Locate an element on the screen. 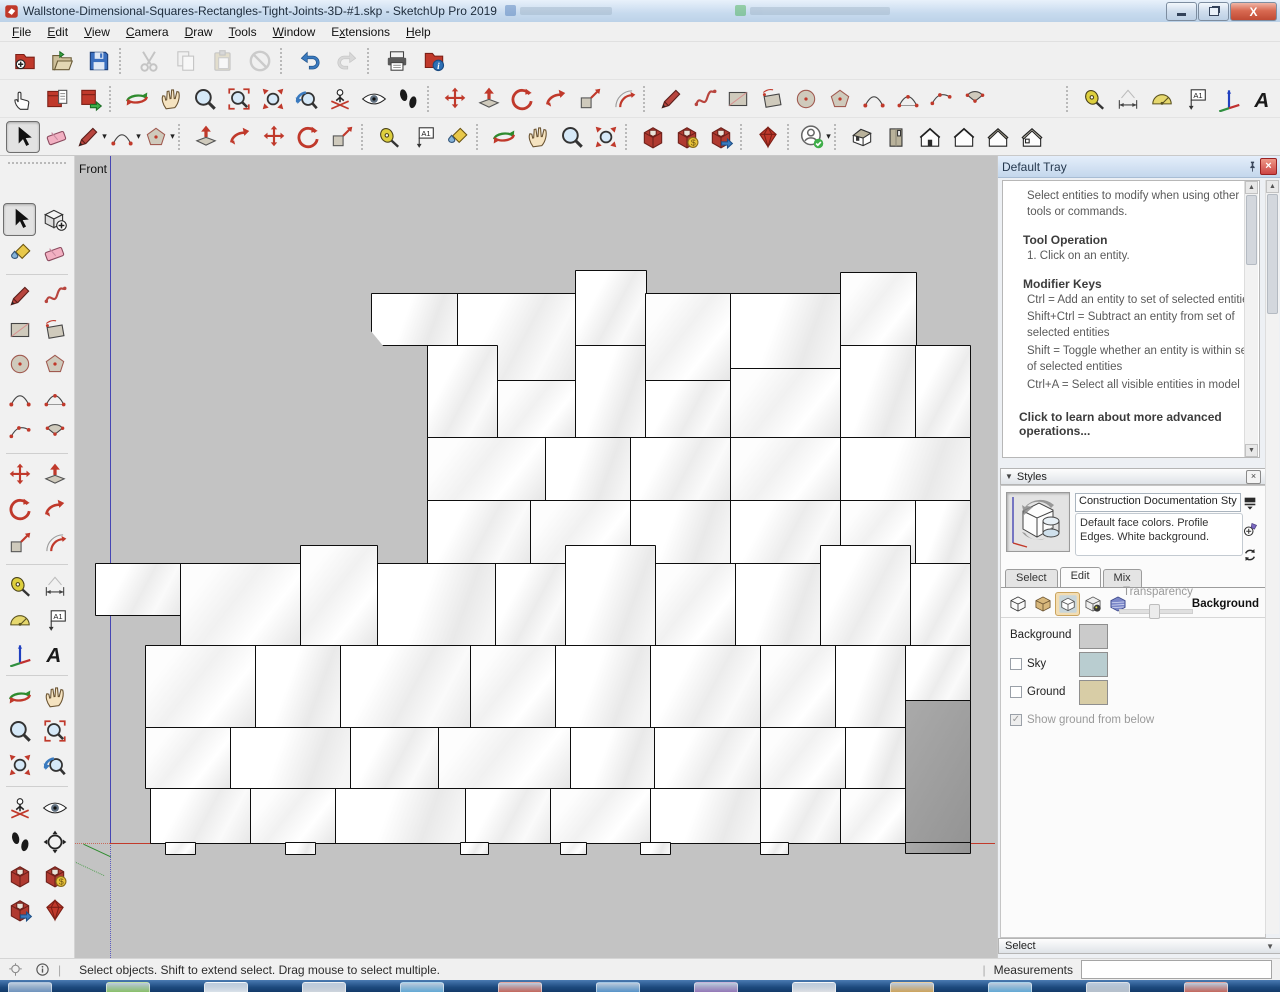 This screenshot has width=1280, height=992. edge-settings-button is located at coordinates (1017, 604).